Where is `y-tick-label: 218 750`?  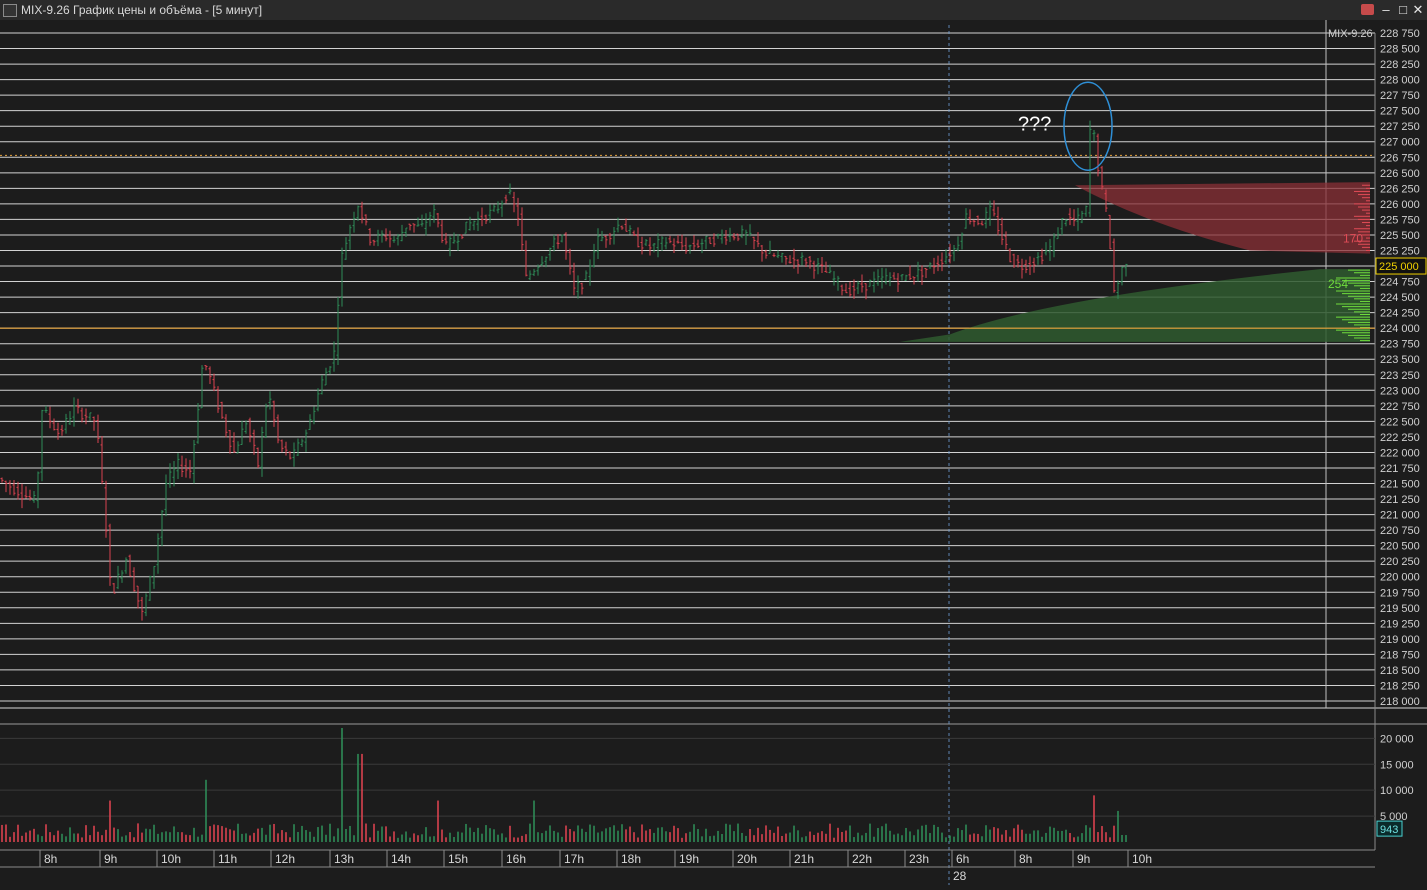
y-tick-label: 218 750 is located at coordinates (1400, 655).